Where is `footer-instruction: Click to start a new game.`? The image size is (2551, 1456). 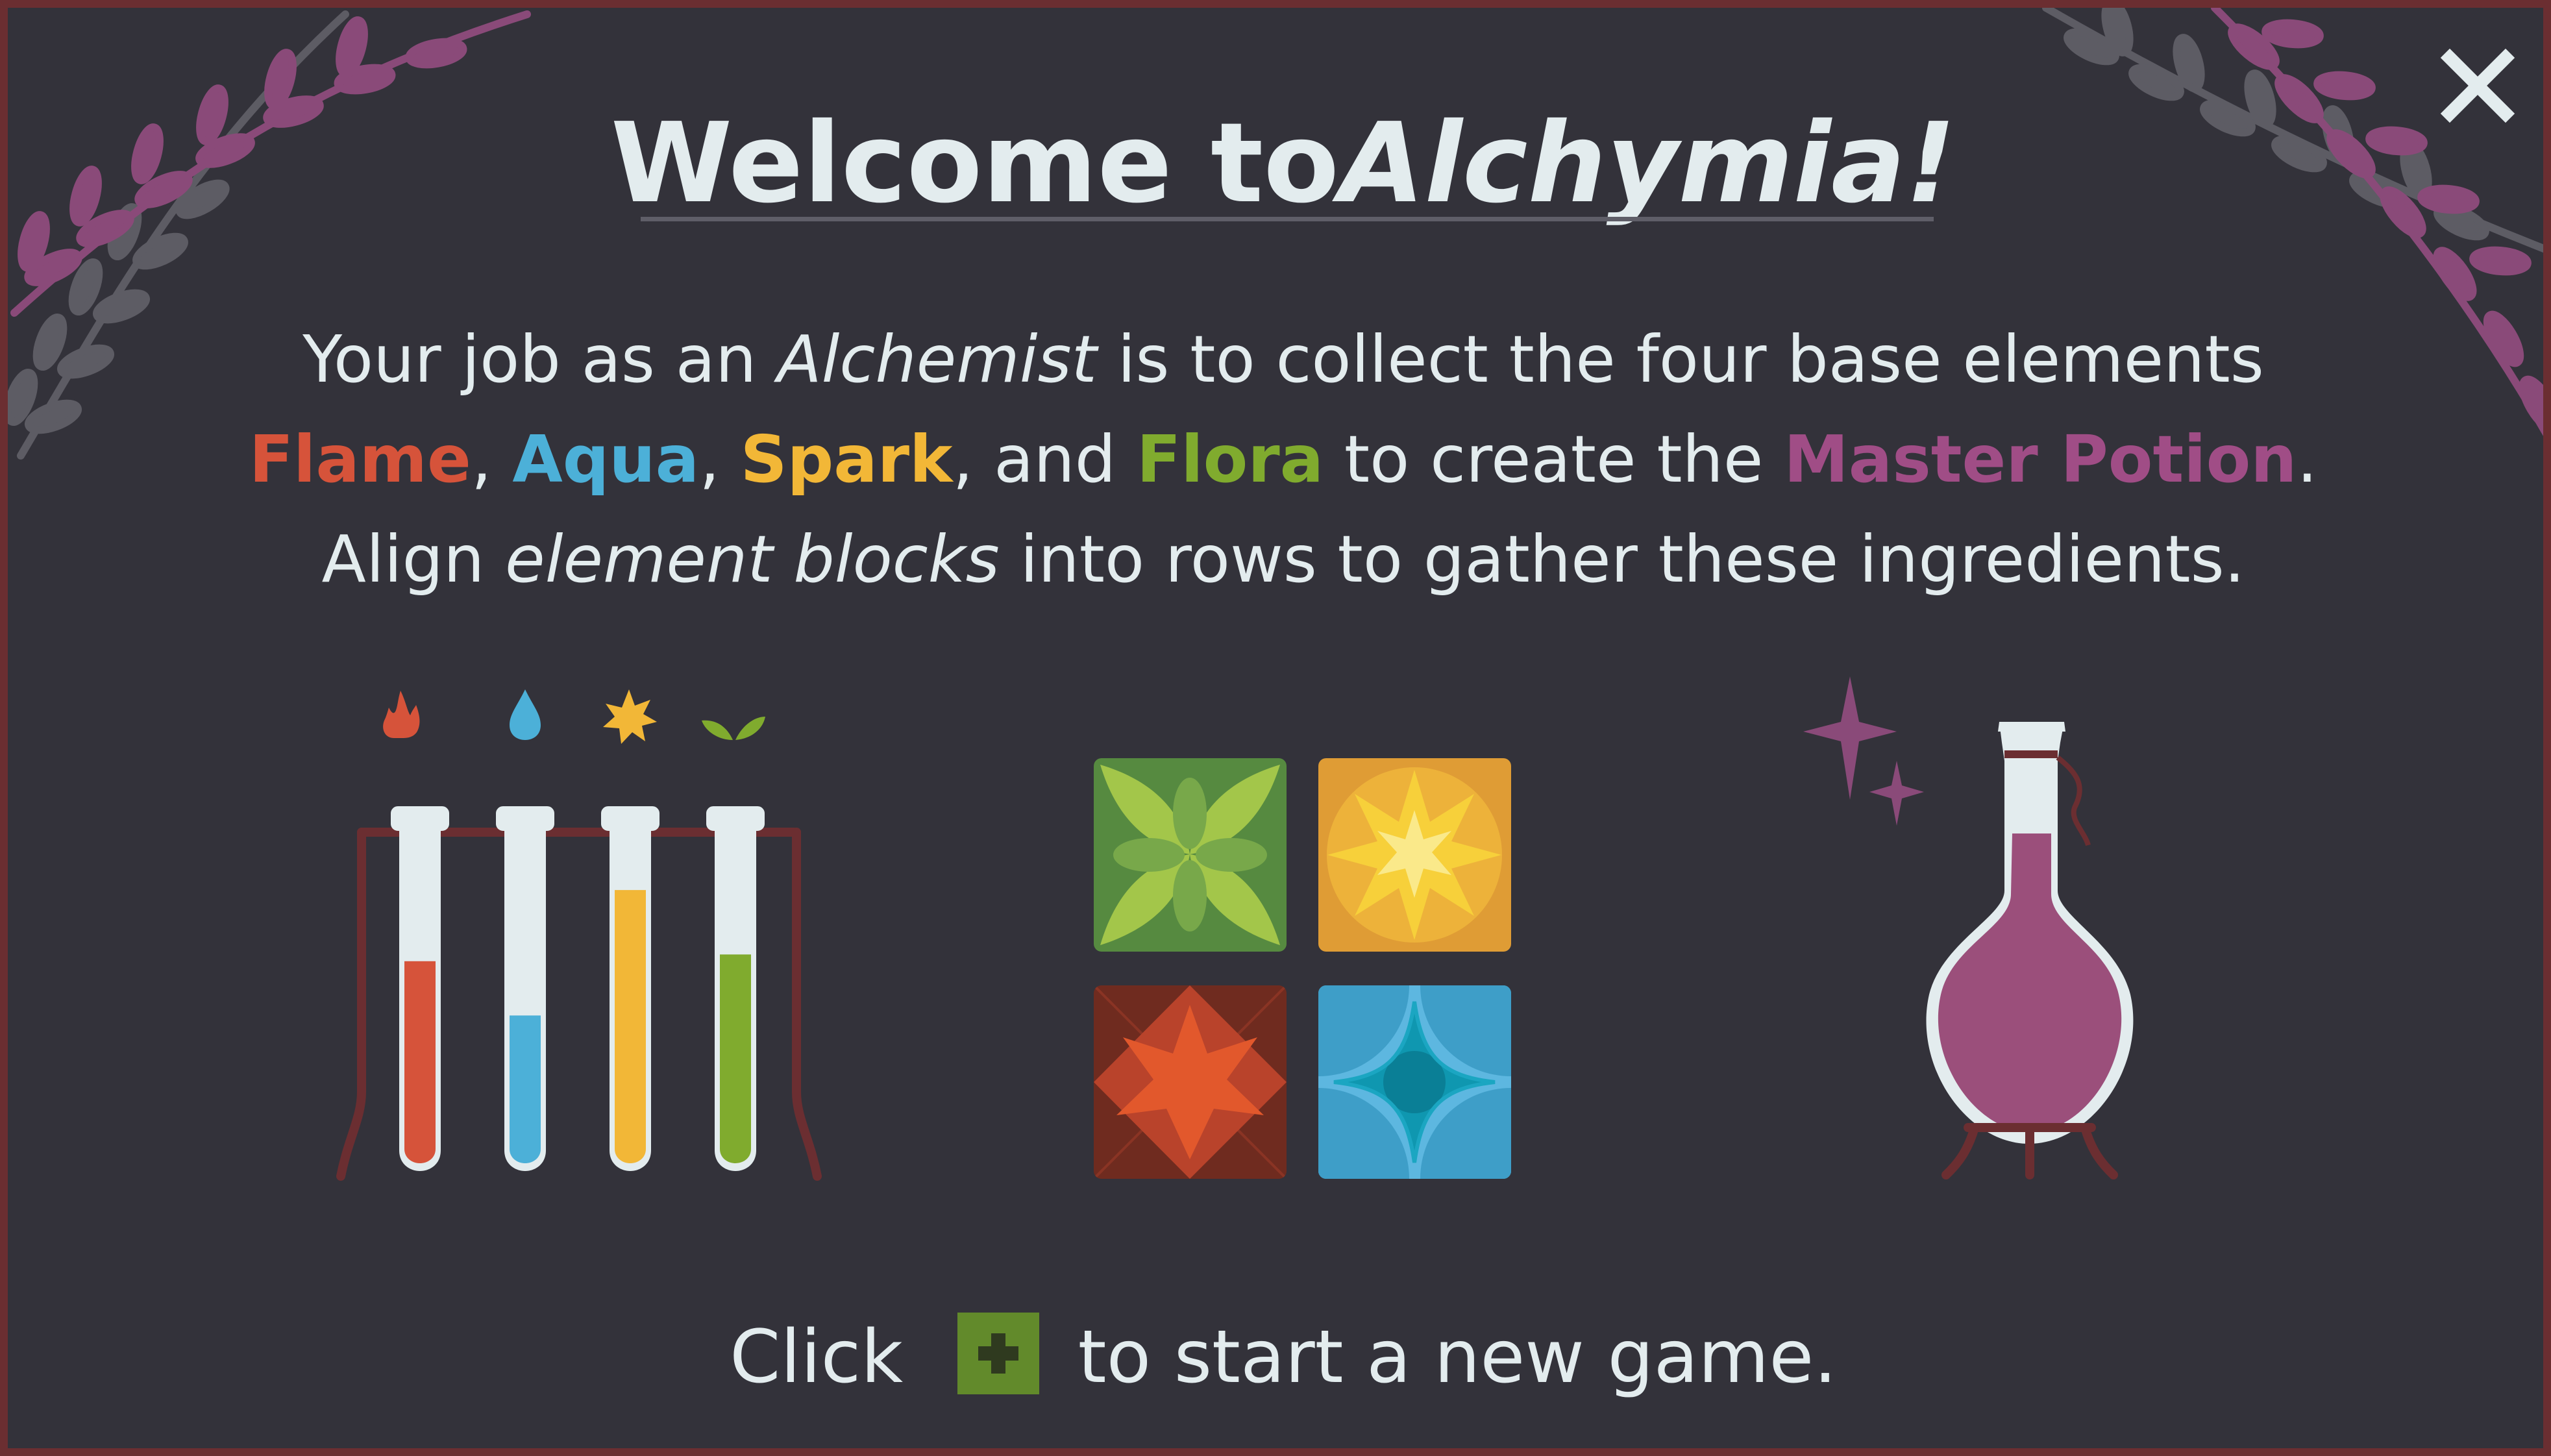
footer-instruction: Click to start a new game. is located at coordinates (1275, 1355).